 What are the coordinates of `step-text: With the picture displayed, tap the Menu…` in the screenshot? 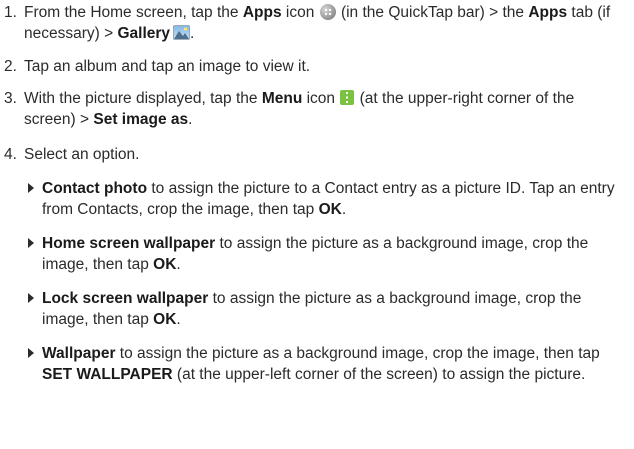 It's located at (299, 109).